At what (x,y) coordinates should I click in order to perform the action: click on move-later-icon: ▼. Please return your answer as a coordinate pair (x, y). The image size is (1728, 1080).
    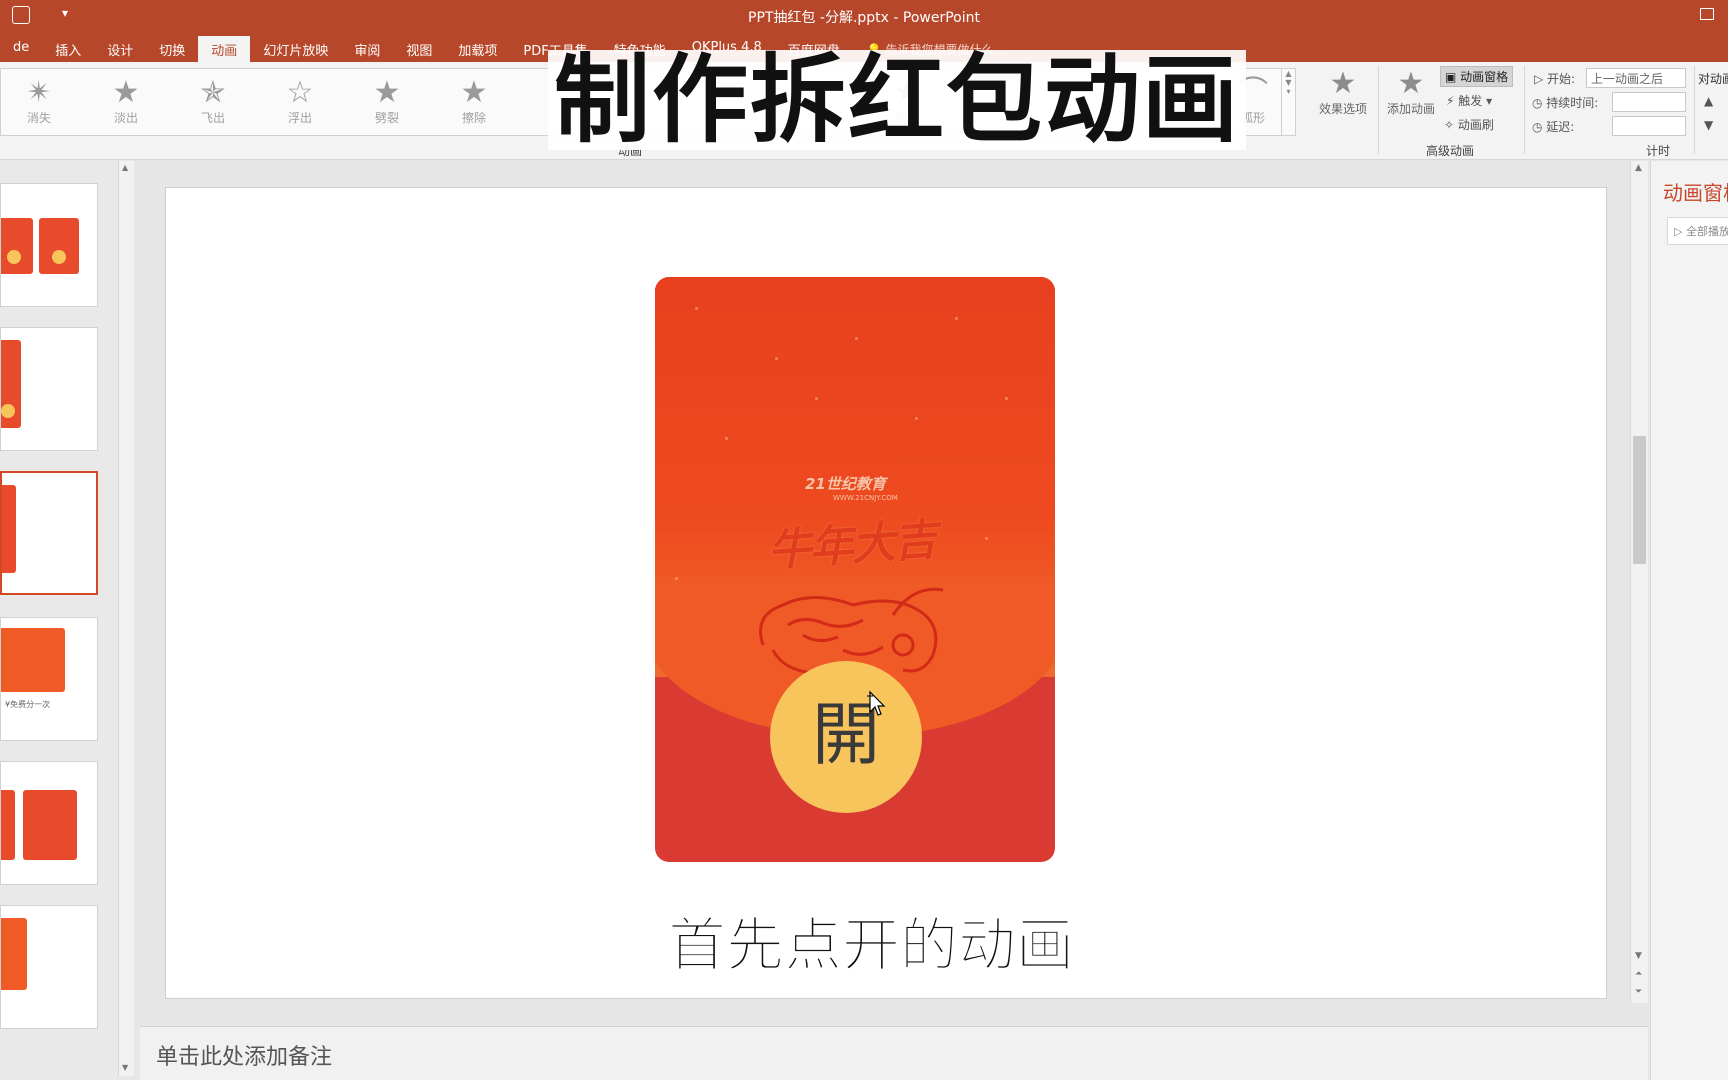
    Looking at the image, I should click on (1708, 125).